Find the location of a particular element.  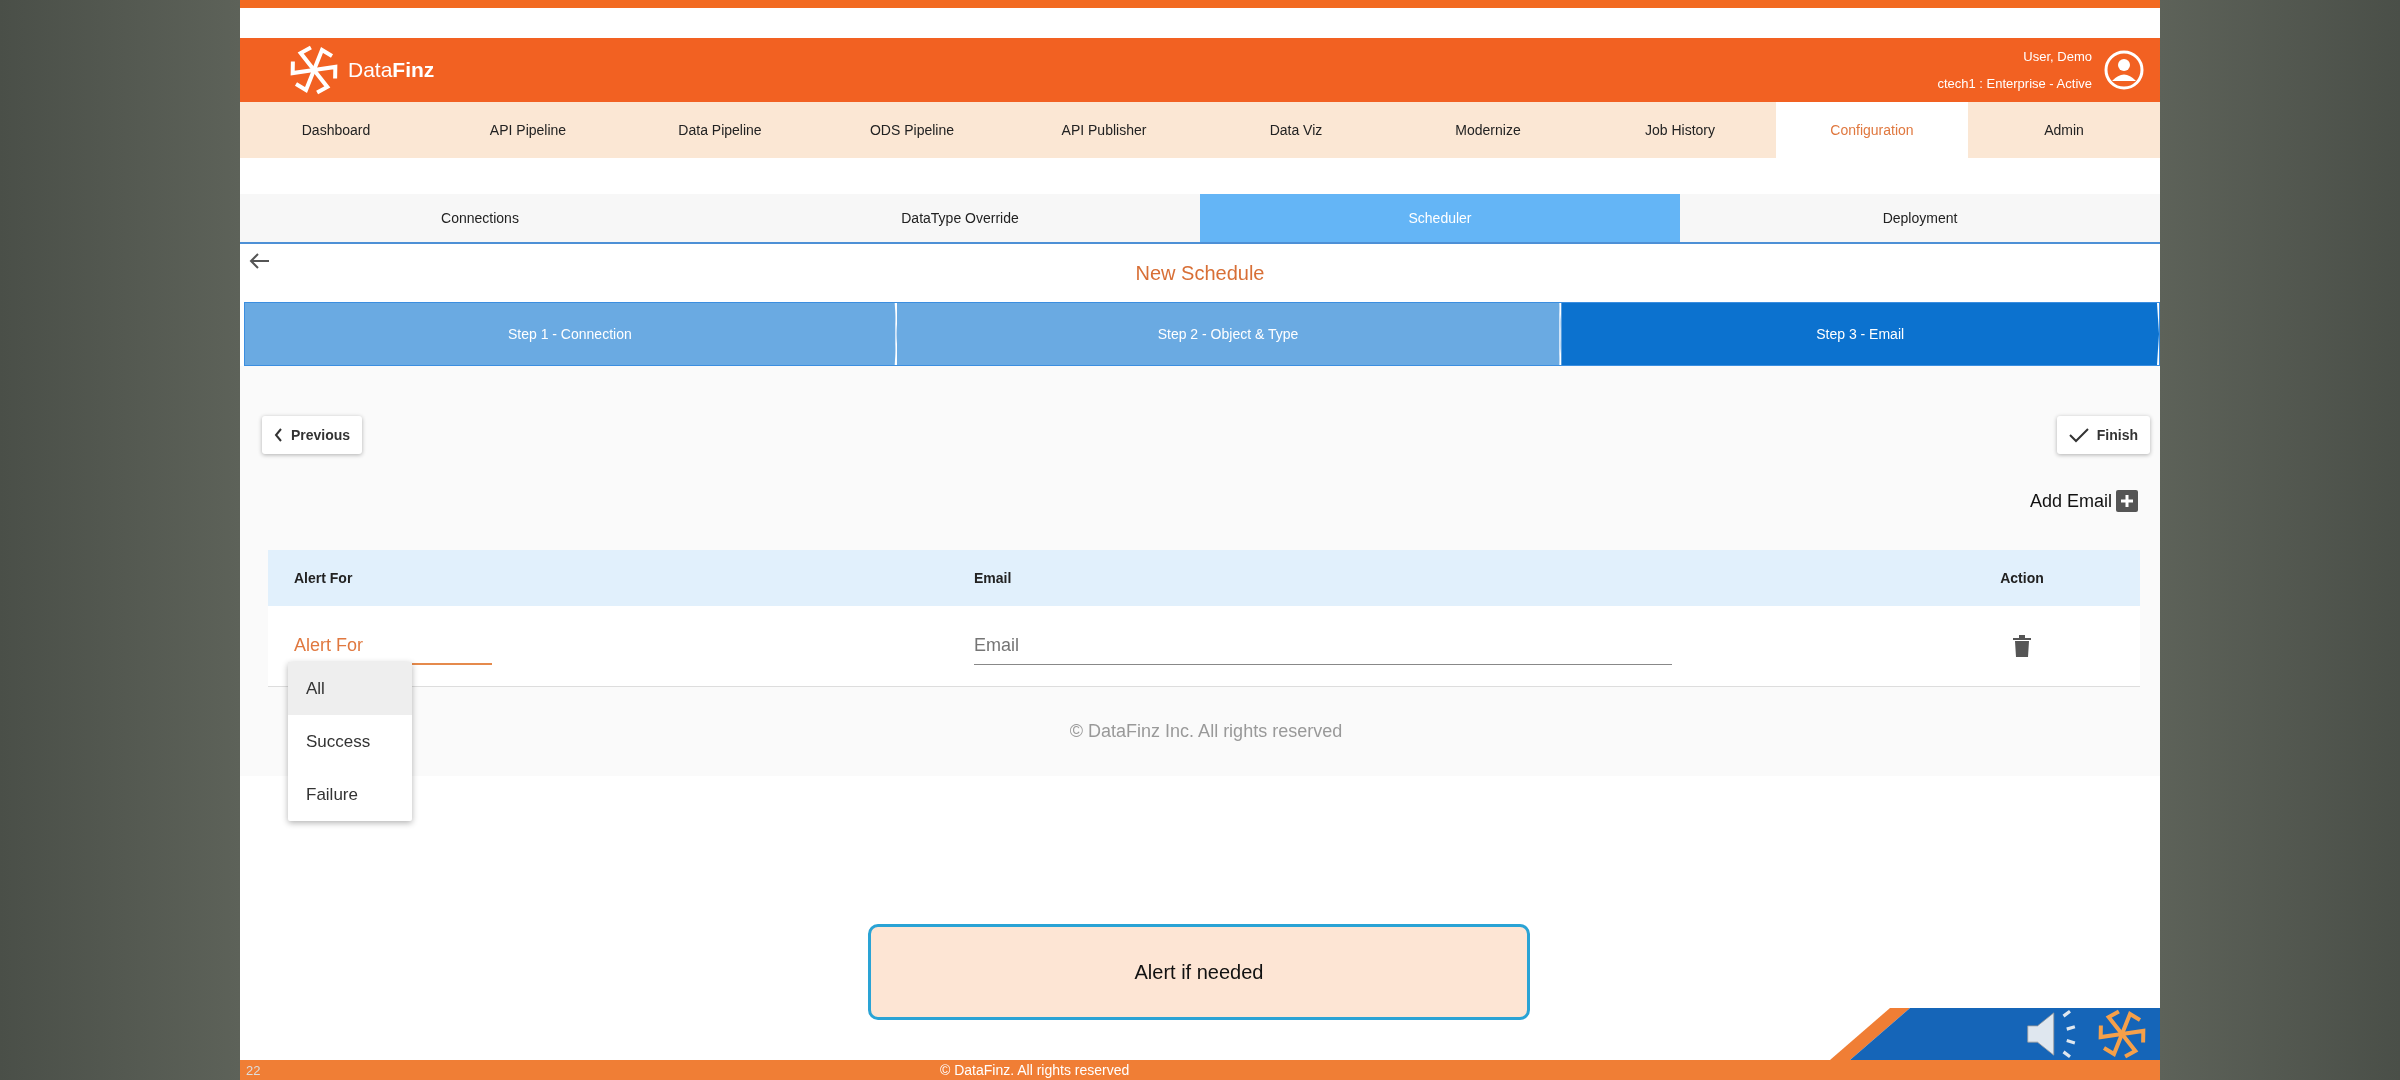

user-name: User, Demo is located at coordinates (2057, 56).